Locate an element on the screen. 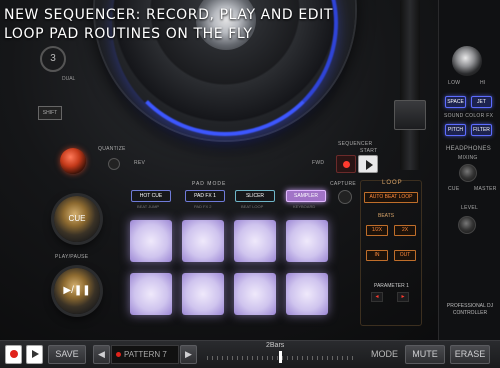 Image resolution: width=500 pixels, height=368 pixels. jet-fx-button: JET is located at coordinates (481, 102).